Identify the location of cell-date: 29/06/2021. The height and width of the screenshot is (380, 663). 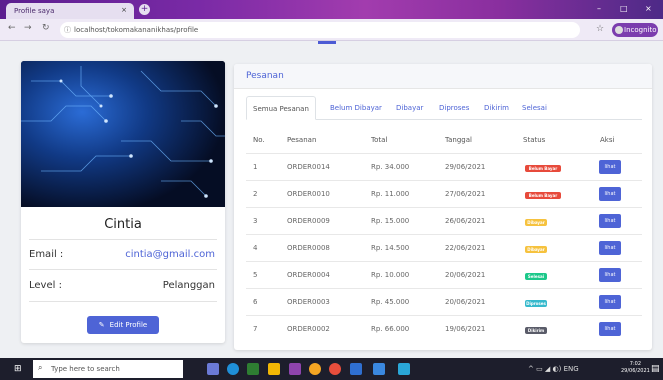
(465, 167).